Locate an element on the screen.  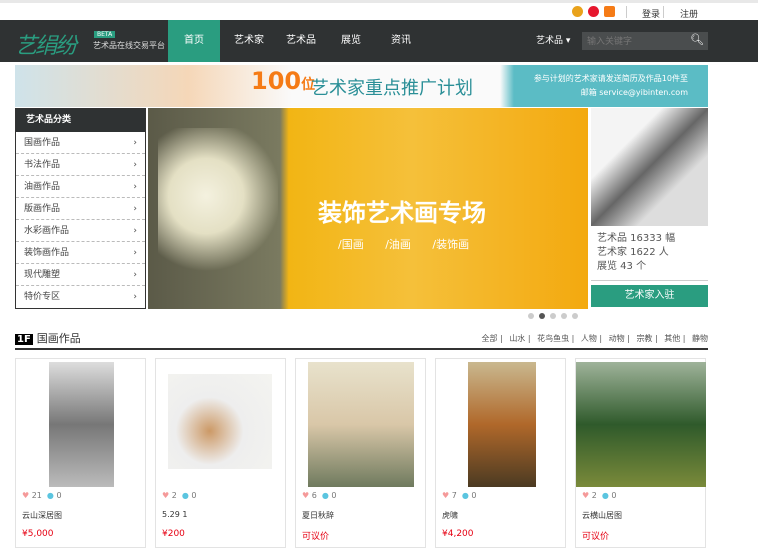
category-label: 特价专区 is located at coordinates (42, 297).